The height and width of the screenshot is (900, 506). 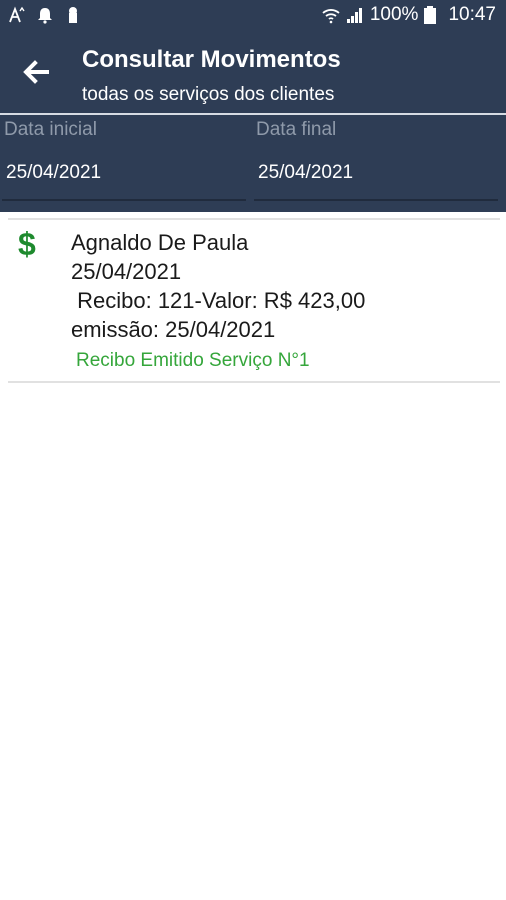 What do you see at coordinates (394, 14) in the screenshot?
I see `battery-percent: 100%` at bounding box center [394, 14].